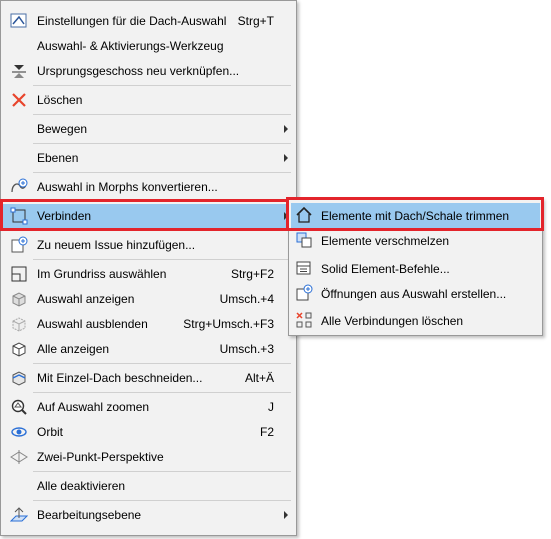 The width and height of the screenshot is (551, 539). Describe the element at coordinates (130, 46) in the screenshot. I see `menu-item-label: Auswahl- & Aktivierungs-Werkzeug` at that location.